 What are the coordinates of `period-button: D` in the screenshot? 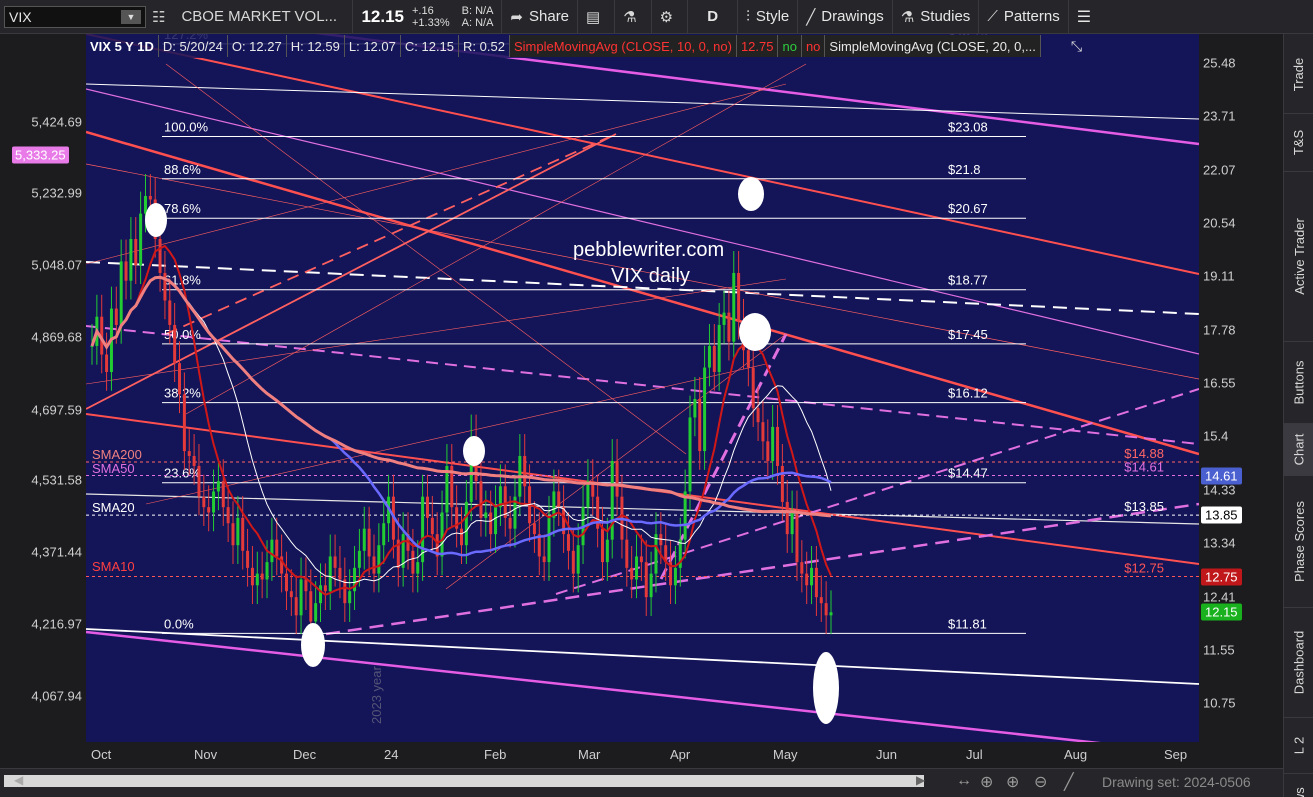 It's located at (713, 17).